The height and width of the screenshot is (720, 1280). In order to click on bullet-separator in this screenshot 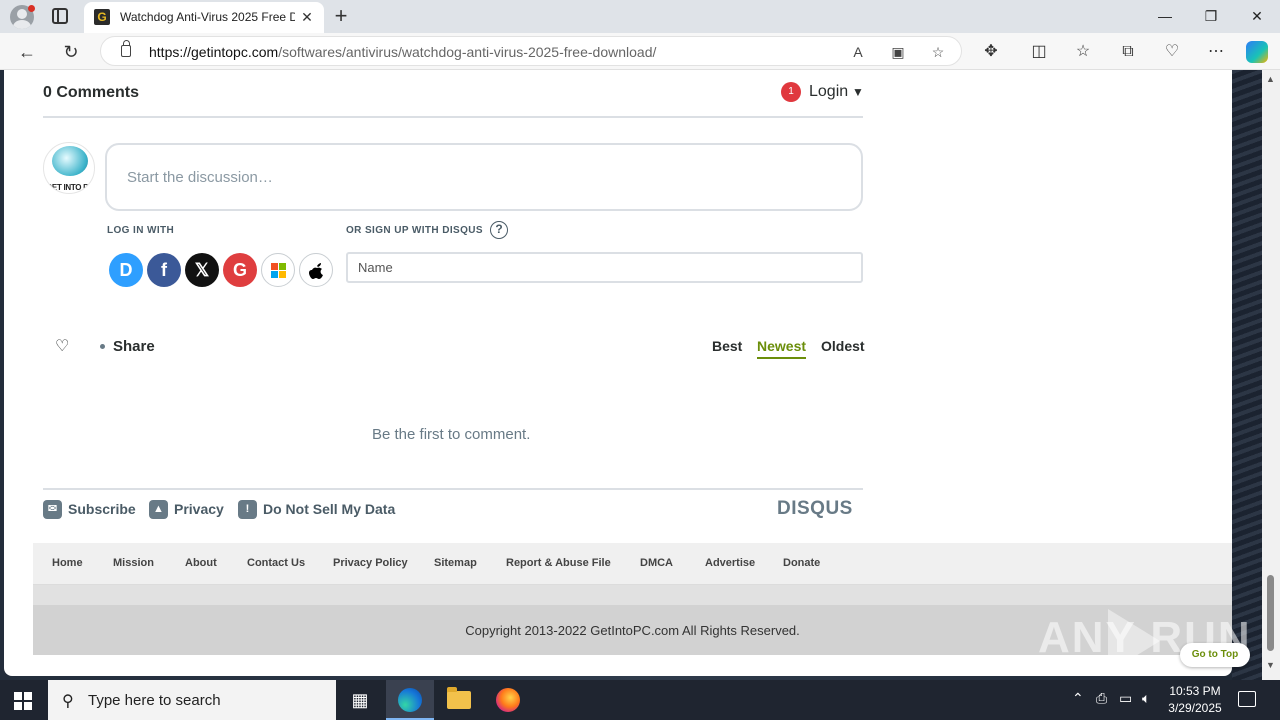, I will do `click(102, 346)`.